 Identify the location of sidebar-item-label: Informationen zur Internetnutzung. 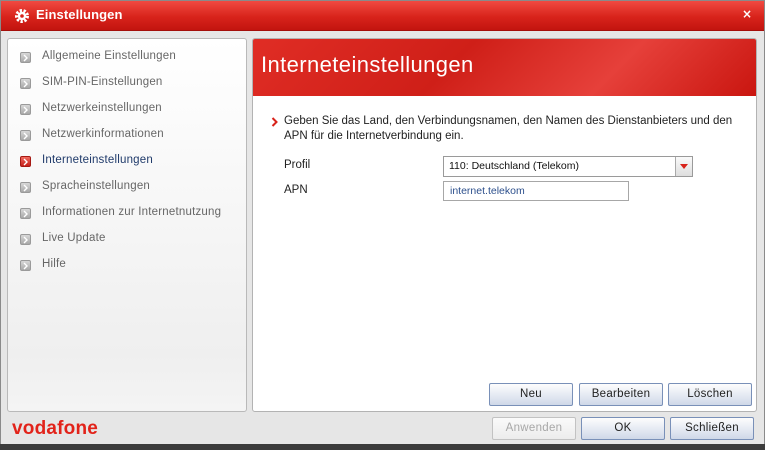
(132, 212).